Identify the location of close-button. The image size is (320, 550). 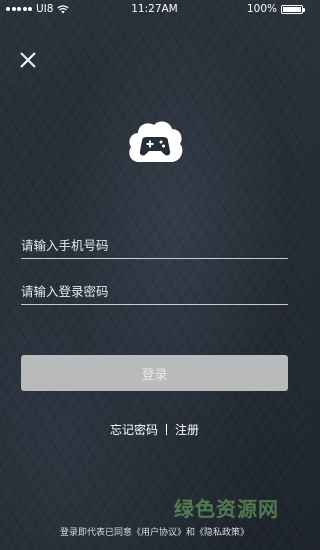
(28, 60).